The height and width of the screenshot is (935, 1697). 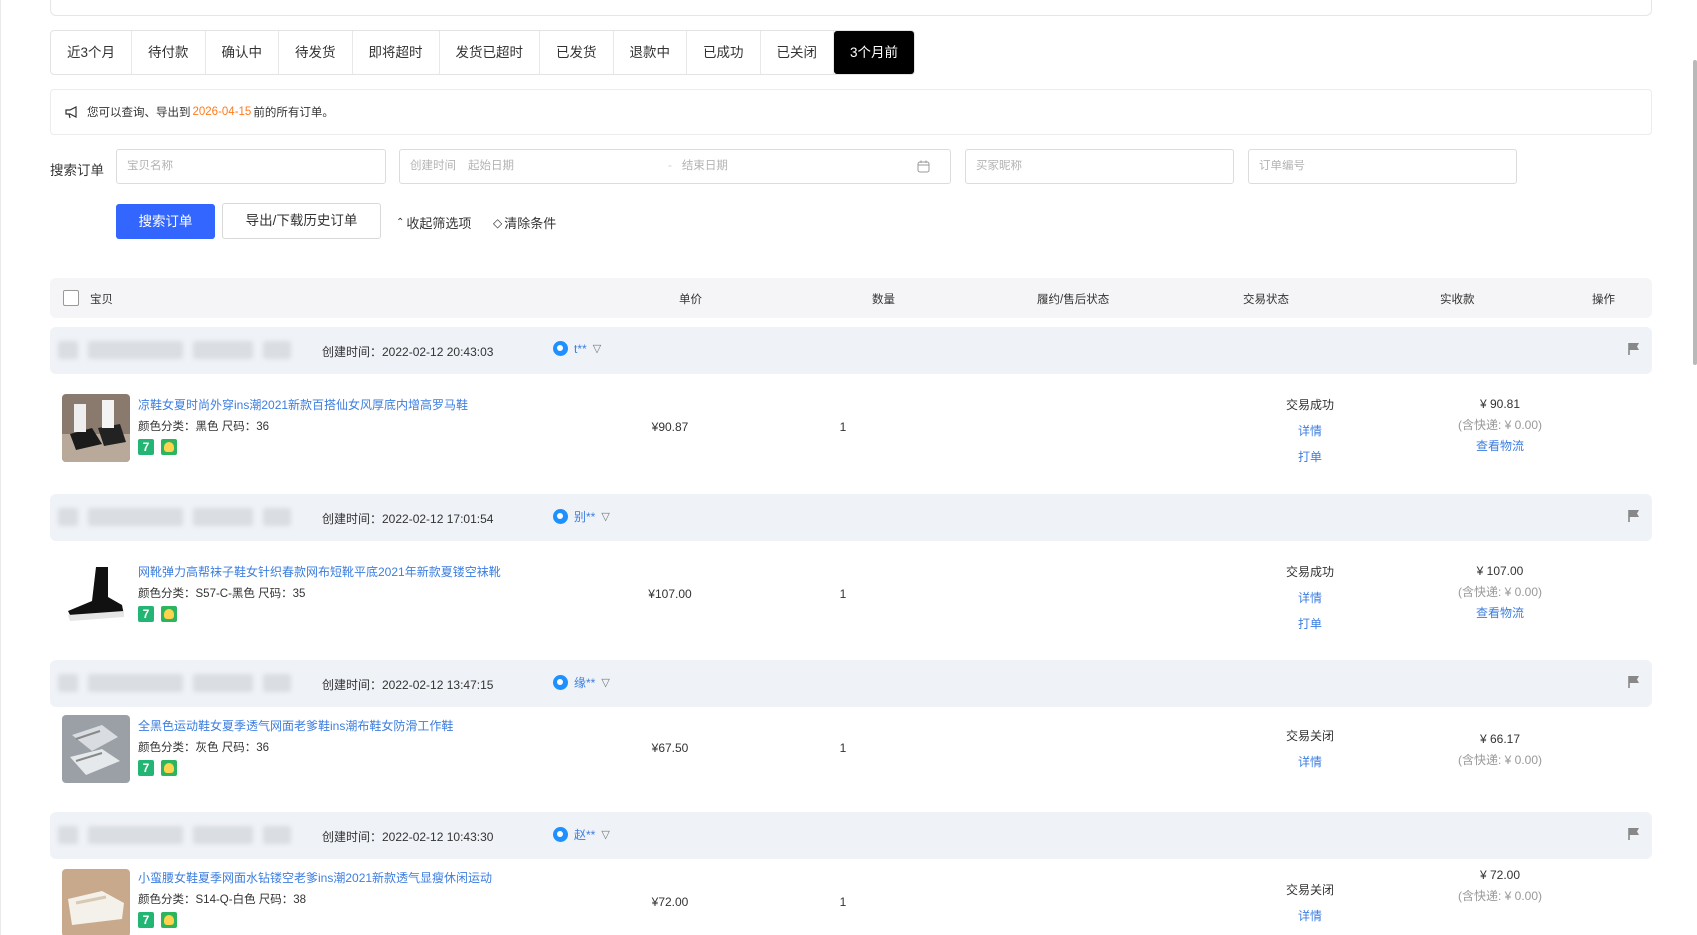 What do you see at coordinates (71, 298) in the screenshot?
I see `select-all-checkbox` at bounding box center [71, 298].